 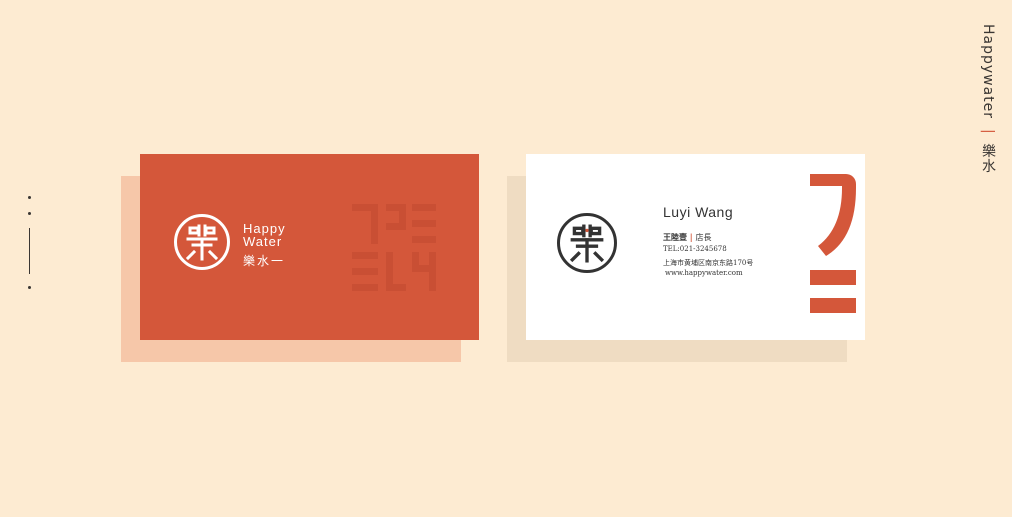 I want to click on person-cn-name: 王陸壹, so click(x=675, y=237).